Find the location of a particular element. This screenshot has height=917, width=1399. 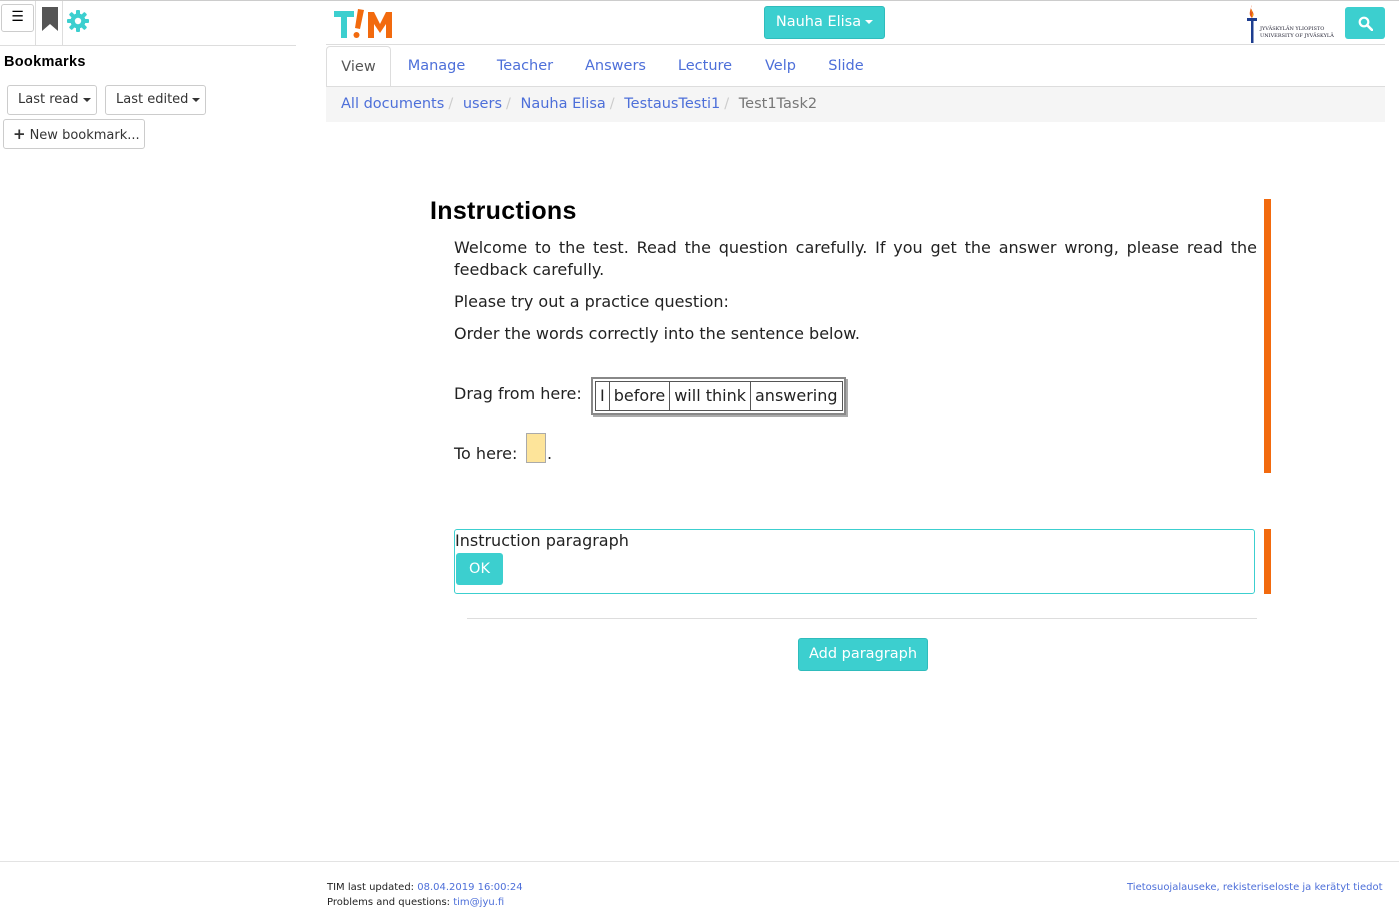

draggable-word: will think is located at coordinates (710, 396).